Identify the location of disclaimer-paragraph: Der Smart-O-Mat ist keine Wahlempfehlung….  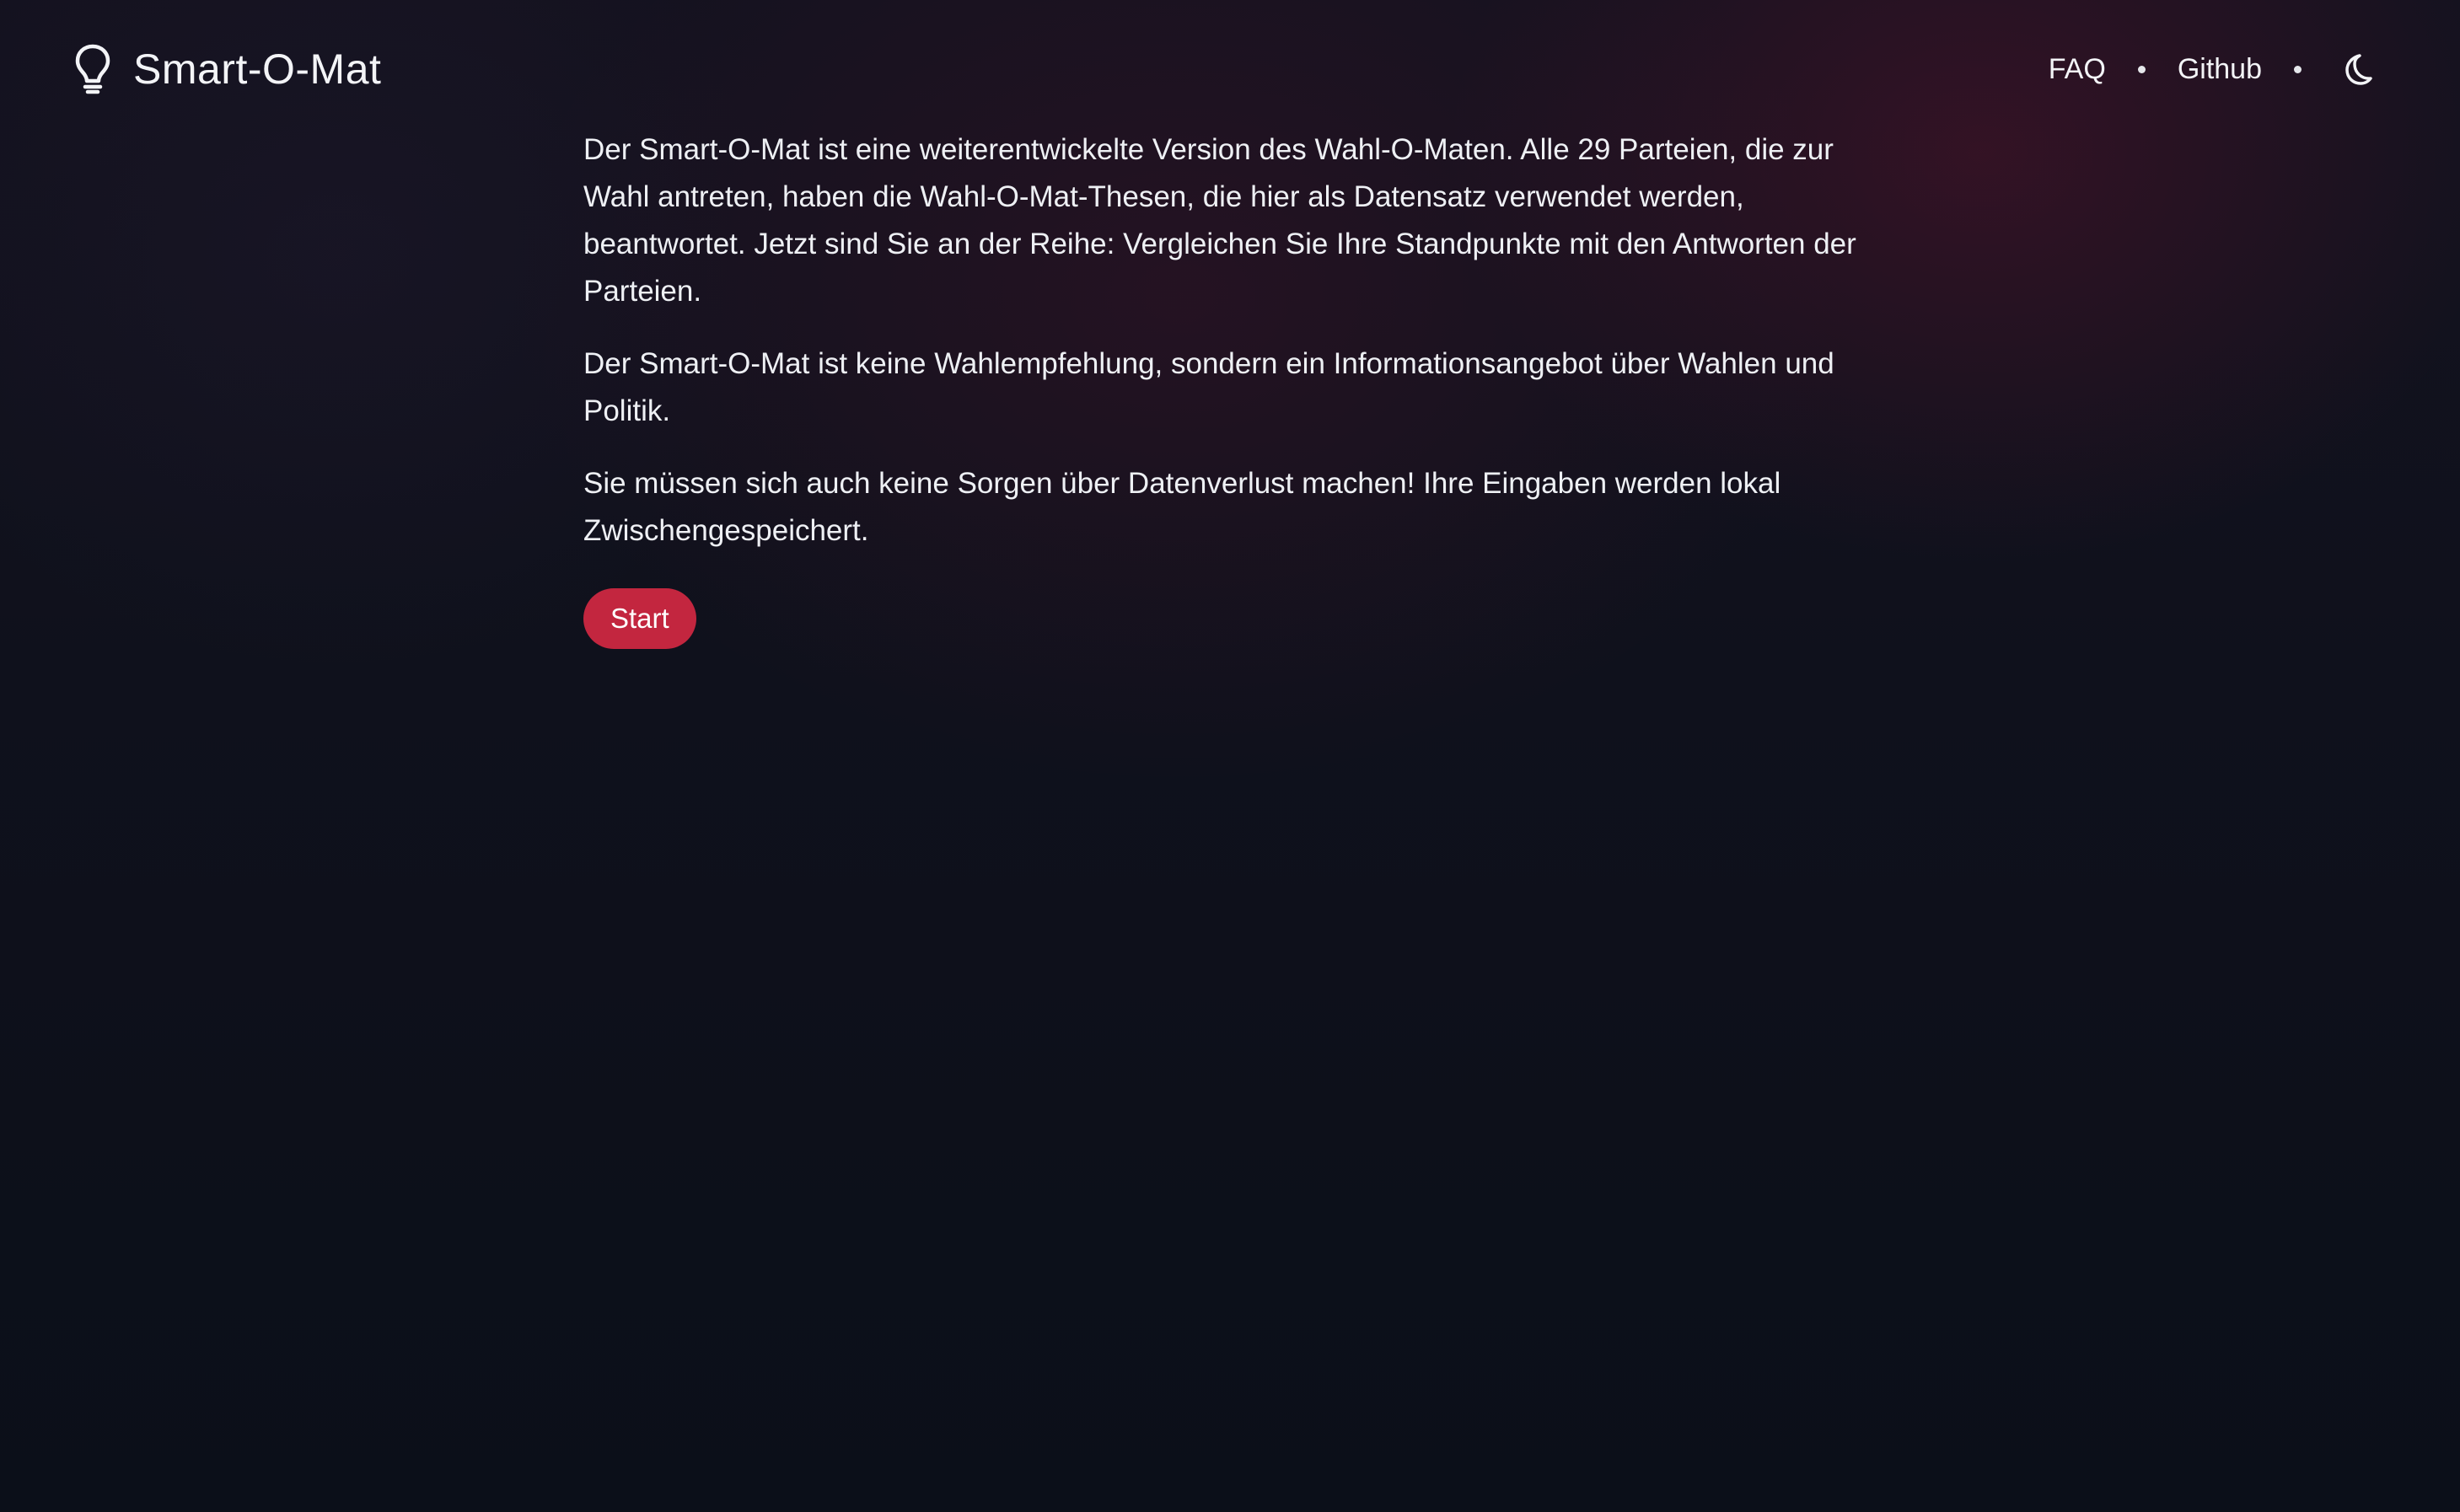
(1208, 387).